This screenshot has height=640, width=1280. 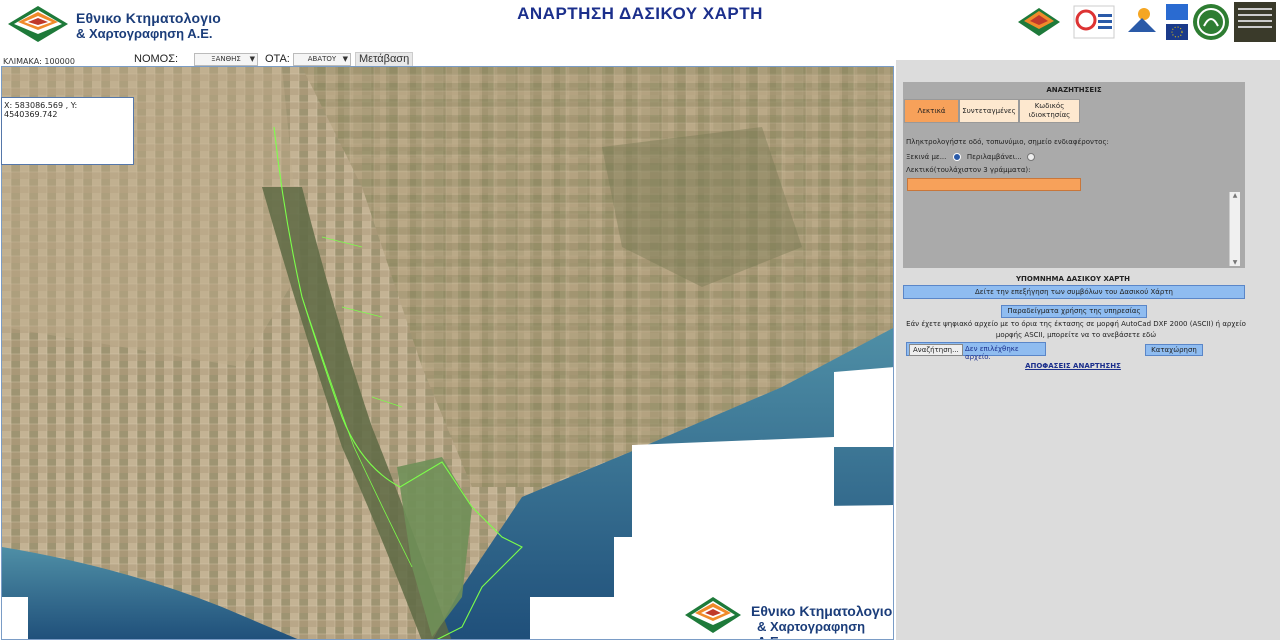 What do you see at coordinates (1235, 195) in the screenshot?
I see `scroll-up-icon: ▲` at bounding box center [1235, 195].